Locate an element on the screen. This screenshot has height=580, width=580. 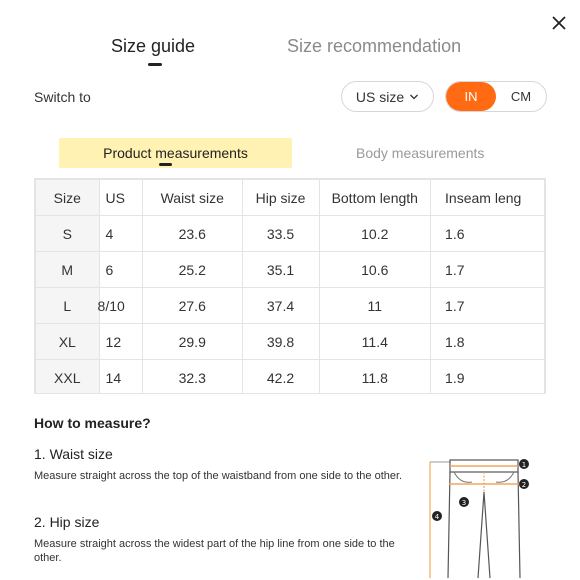
waist-cell: 23.6 is located at coordinates (192, 233).